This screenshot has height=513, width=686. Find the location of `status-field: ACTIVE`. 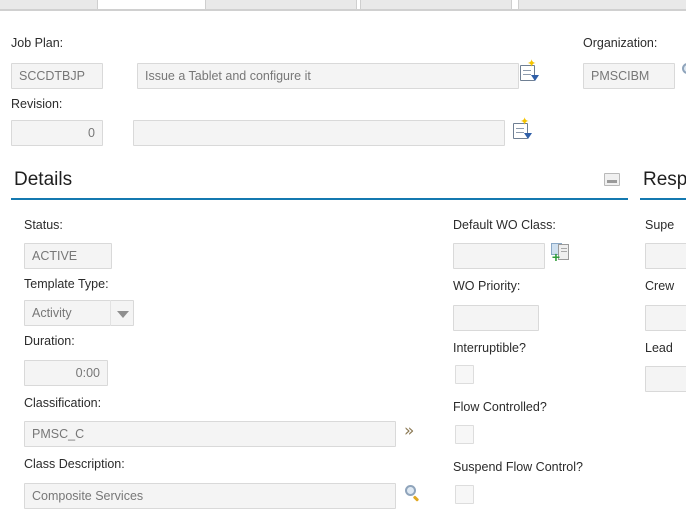

status-field: ACTIVE is located at coordinates (68, 256).